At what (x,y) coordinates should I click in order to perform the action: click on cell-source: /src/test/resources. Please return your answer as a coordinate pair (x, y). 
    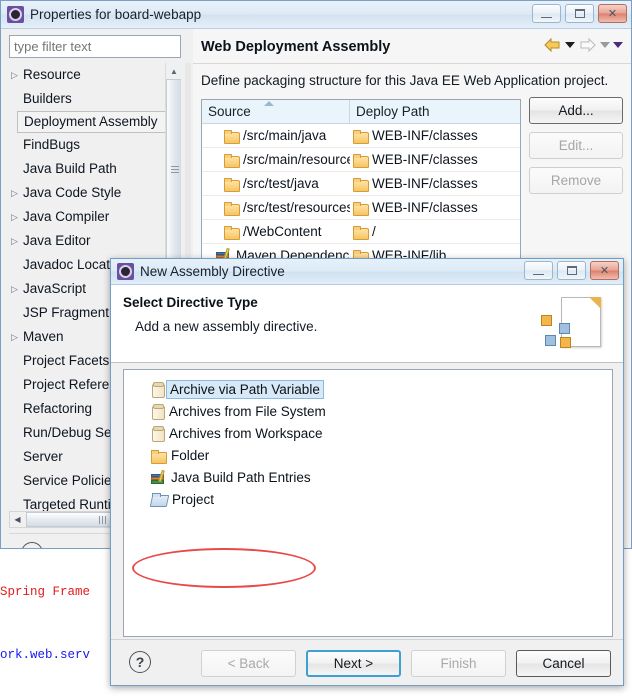
    Looking at the image, I should click on (276, 207).